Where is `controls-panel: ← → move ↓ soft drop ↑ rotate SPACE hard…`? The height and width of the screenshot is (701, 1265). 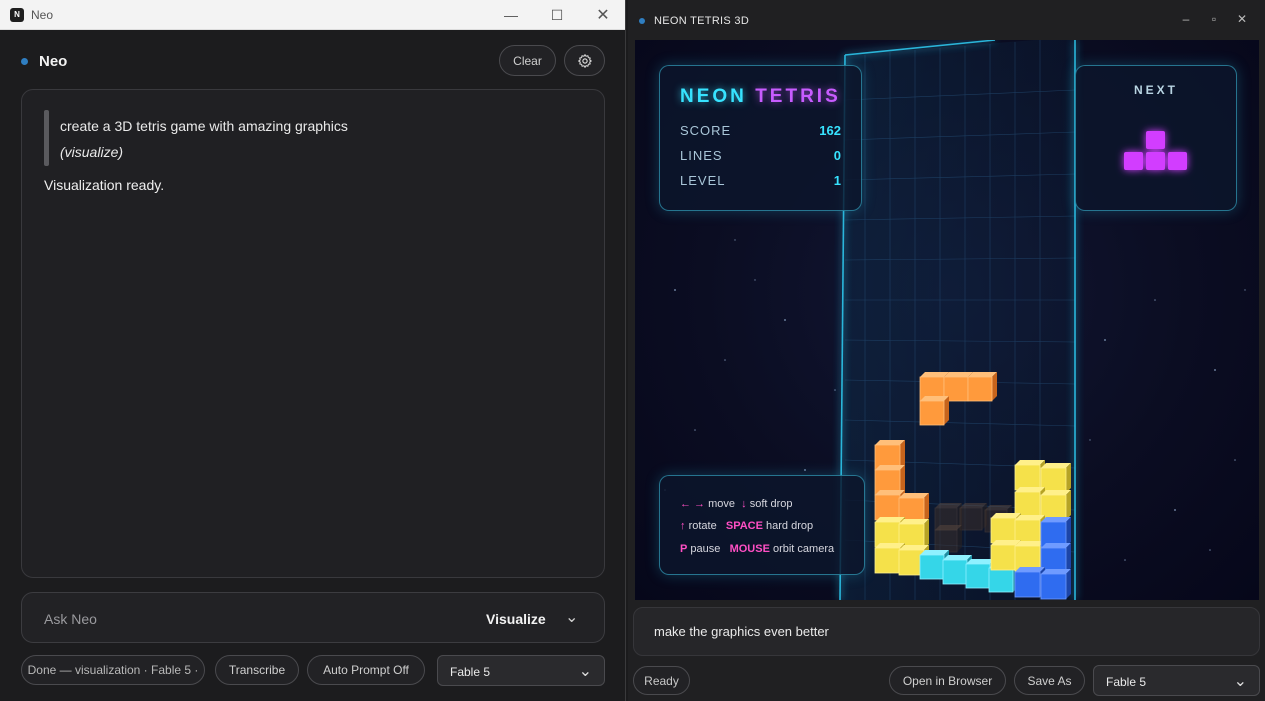 controls-panel: ← → move ↓ soft drop ↑ rotate SPACE hard… is located at coordinates (762, 525).